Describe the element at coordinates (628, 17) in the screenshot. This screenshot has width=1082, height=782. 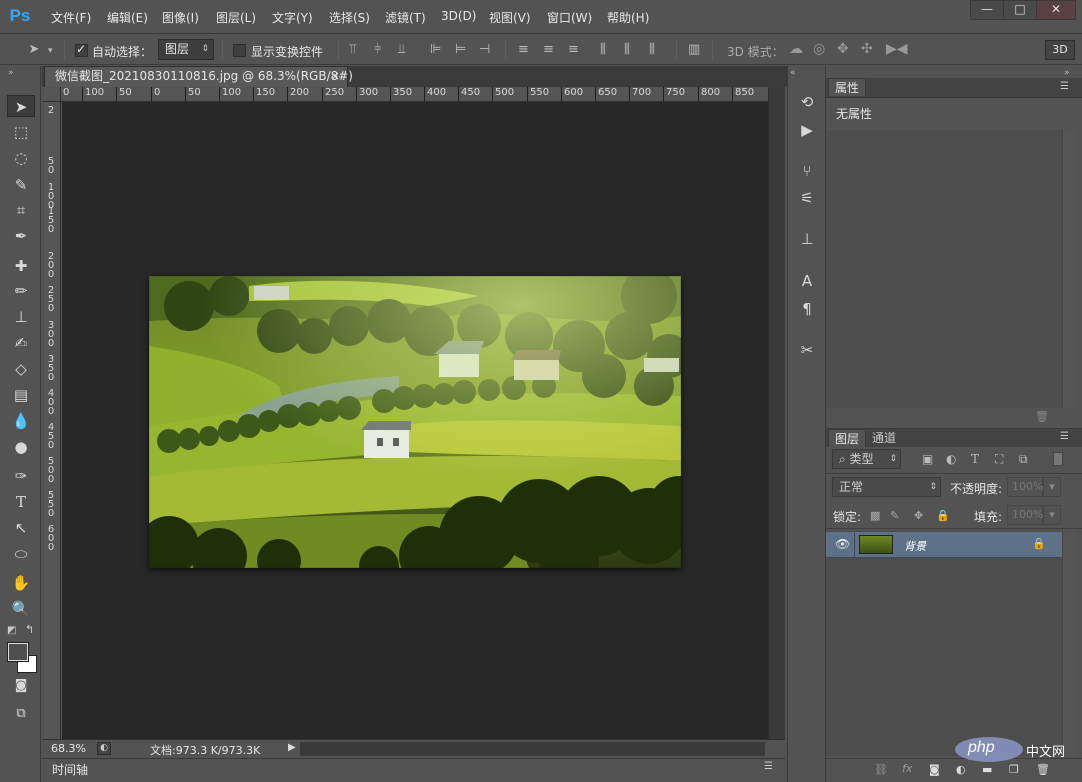
I see `menu-help: 帮助(H)` at that location.